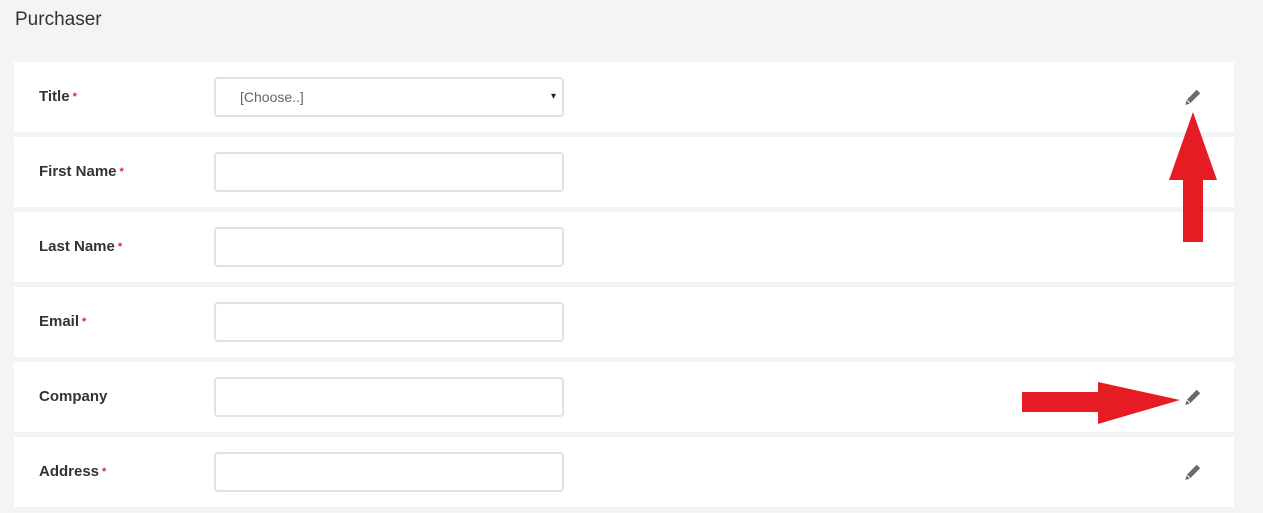 This screenshot has width=1263, height=513. I want to click on title-label: Title *, so click(58, 96).